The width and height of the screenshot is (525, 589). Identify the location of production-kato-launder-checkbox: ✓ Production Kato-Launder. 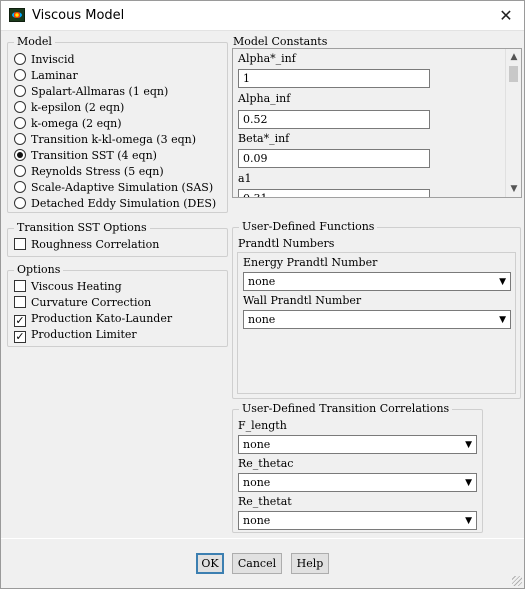
(93, 319).